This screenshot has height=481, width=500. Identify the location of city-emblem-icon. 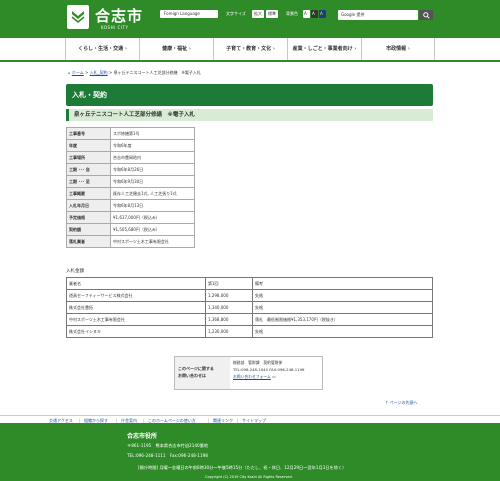
(78, 16).